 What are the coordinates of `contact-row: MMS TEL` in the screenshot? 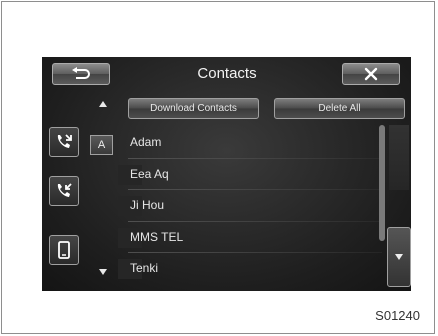 It's located at (250, 237).